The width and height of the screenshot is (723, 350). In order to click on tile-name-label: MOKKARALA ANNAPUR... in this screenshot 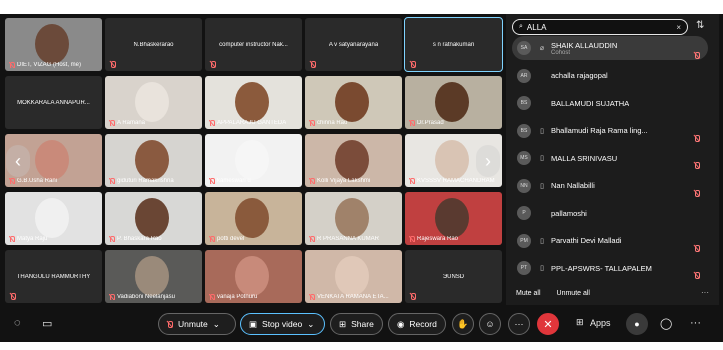, I will do `click(53, 102)`.